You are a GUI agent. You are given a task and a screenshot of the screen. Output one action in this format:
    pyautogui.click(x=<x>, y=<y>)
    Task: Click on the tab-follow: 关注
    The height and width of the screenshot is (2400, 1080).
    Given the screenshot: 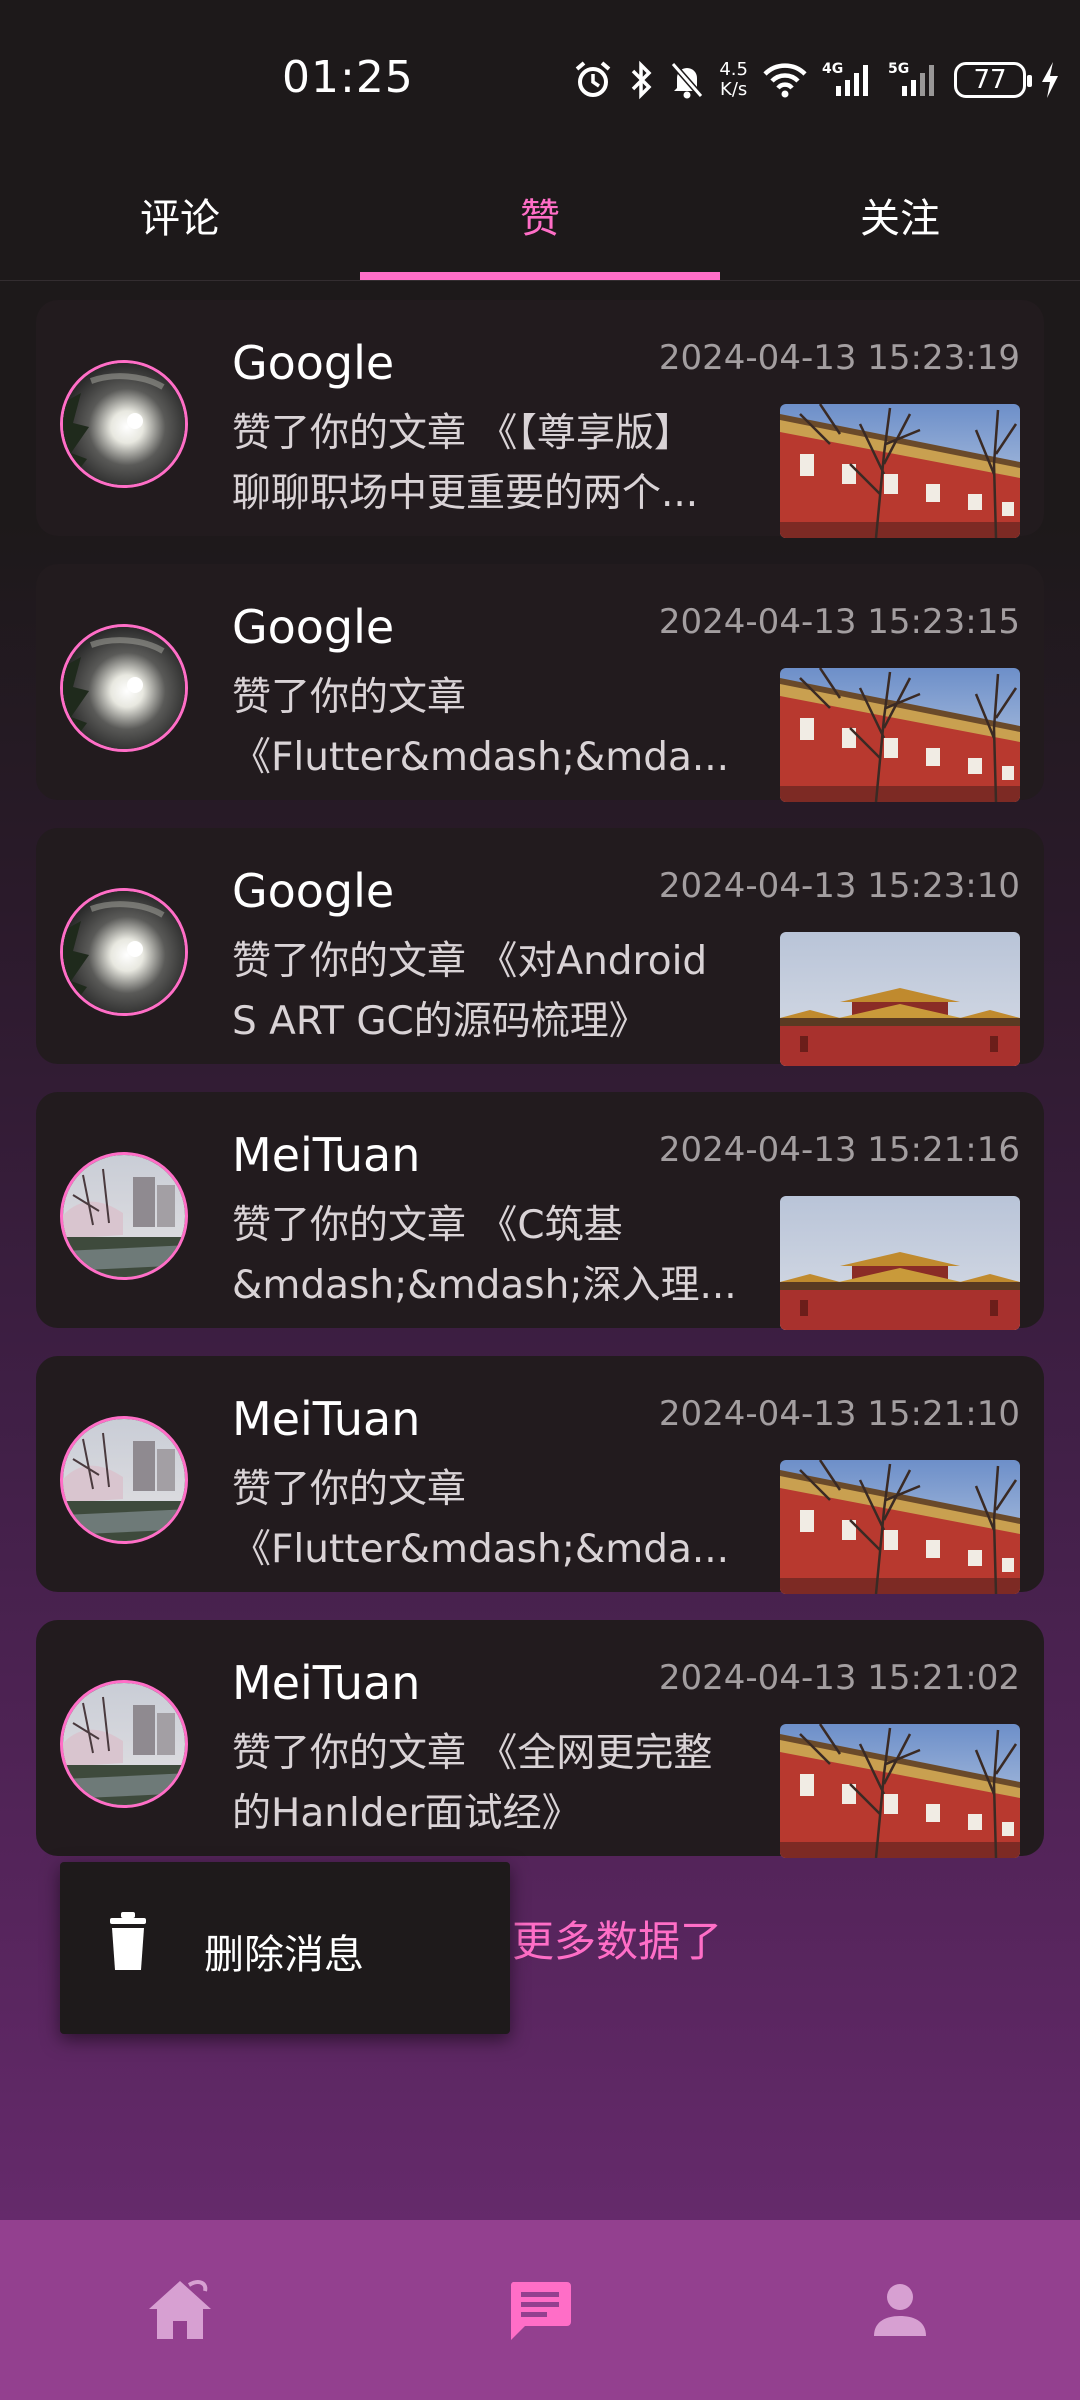 What is the action you would take?
    pyautogui.click(x=900, y=215)
    